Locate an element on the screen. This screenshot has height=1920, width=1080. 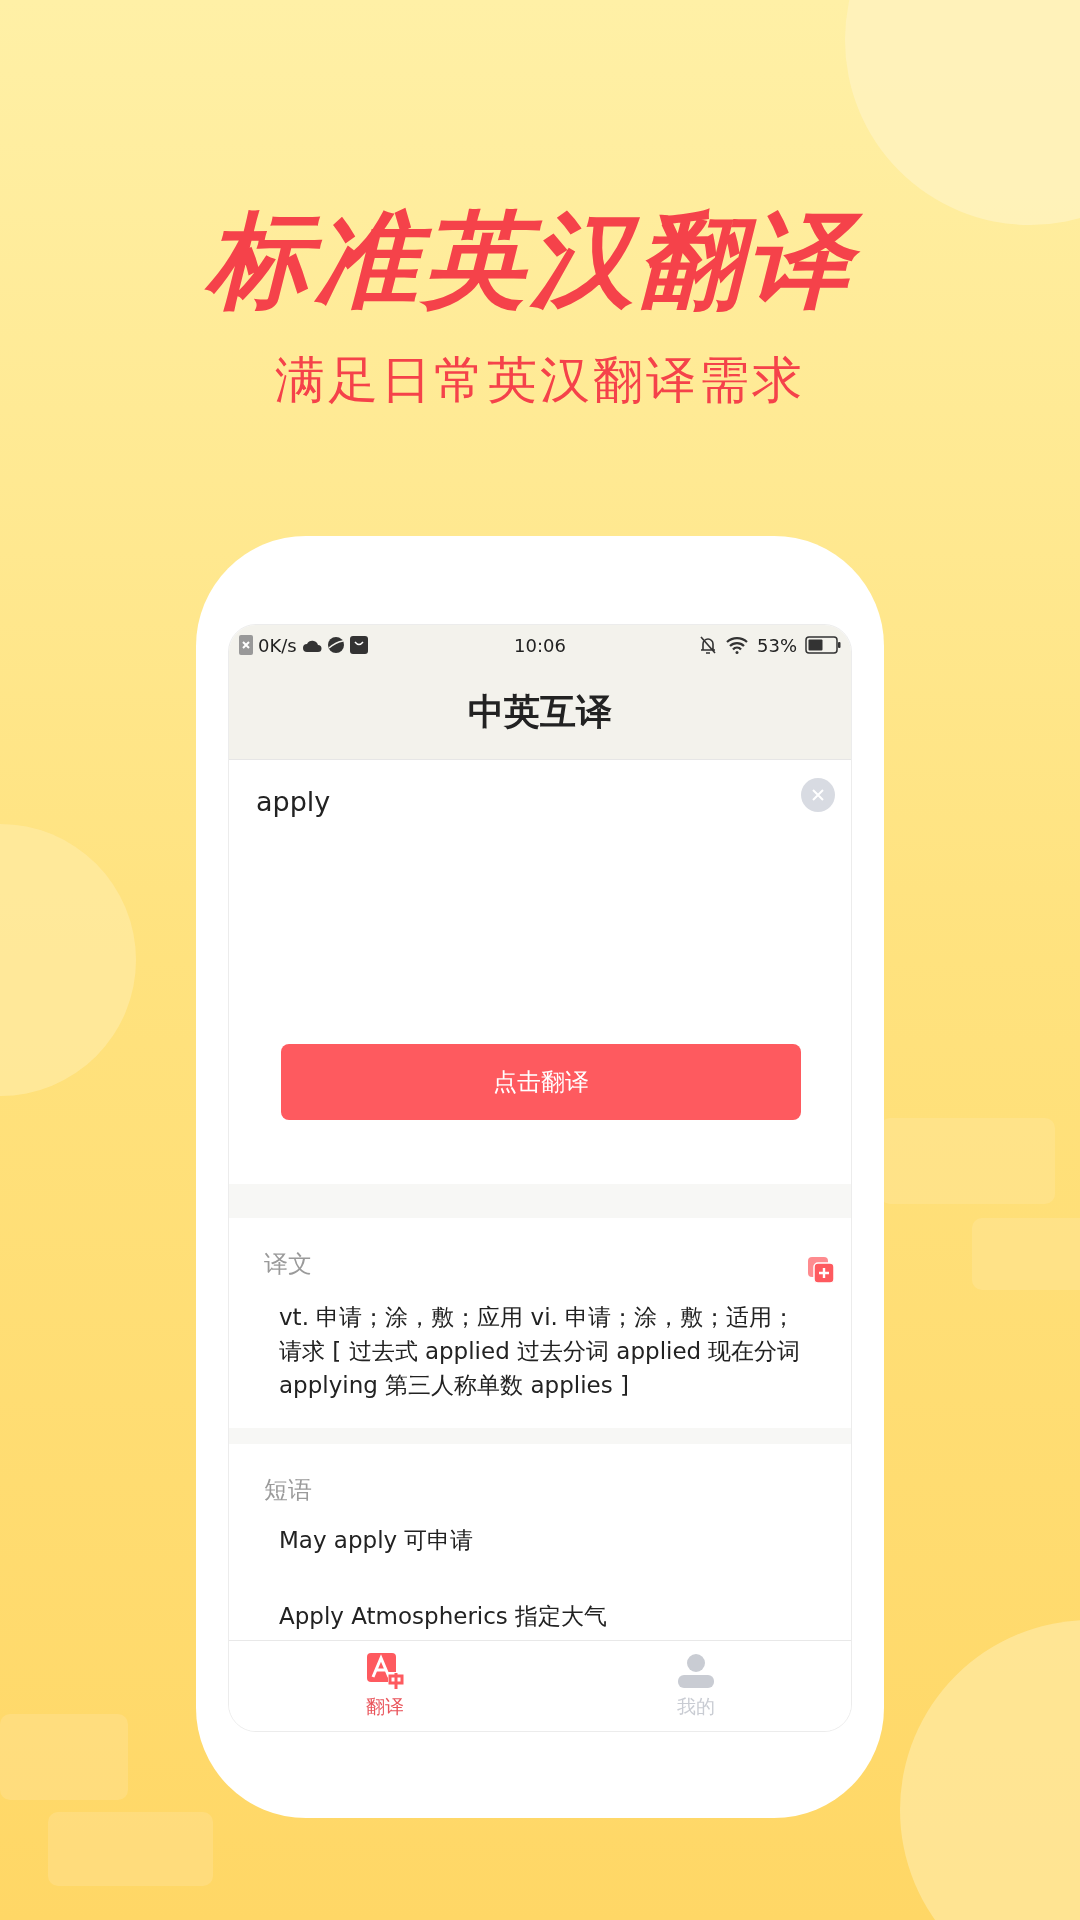
section-label: 译文 is located at coordinates (288, 1264).